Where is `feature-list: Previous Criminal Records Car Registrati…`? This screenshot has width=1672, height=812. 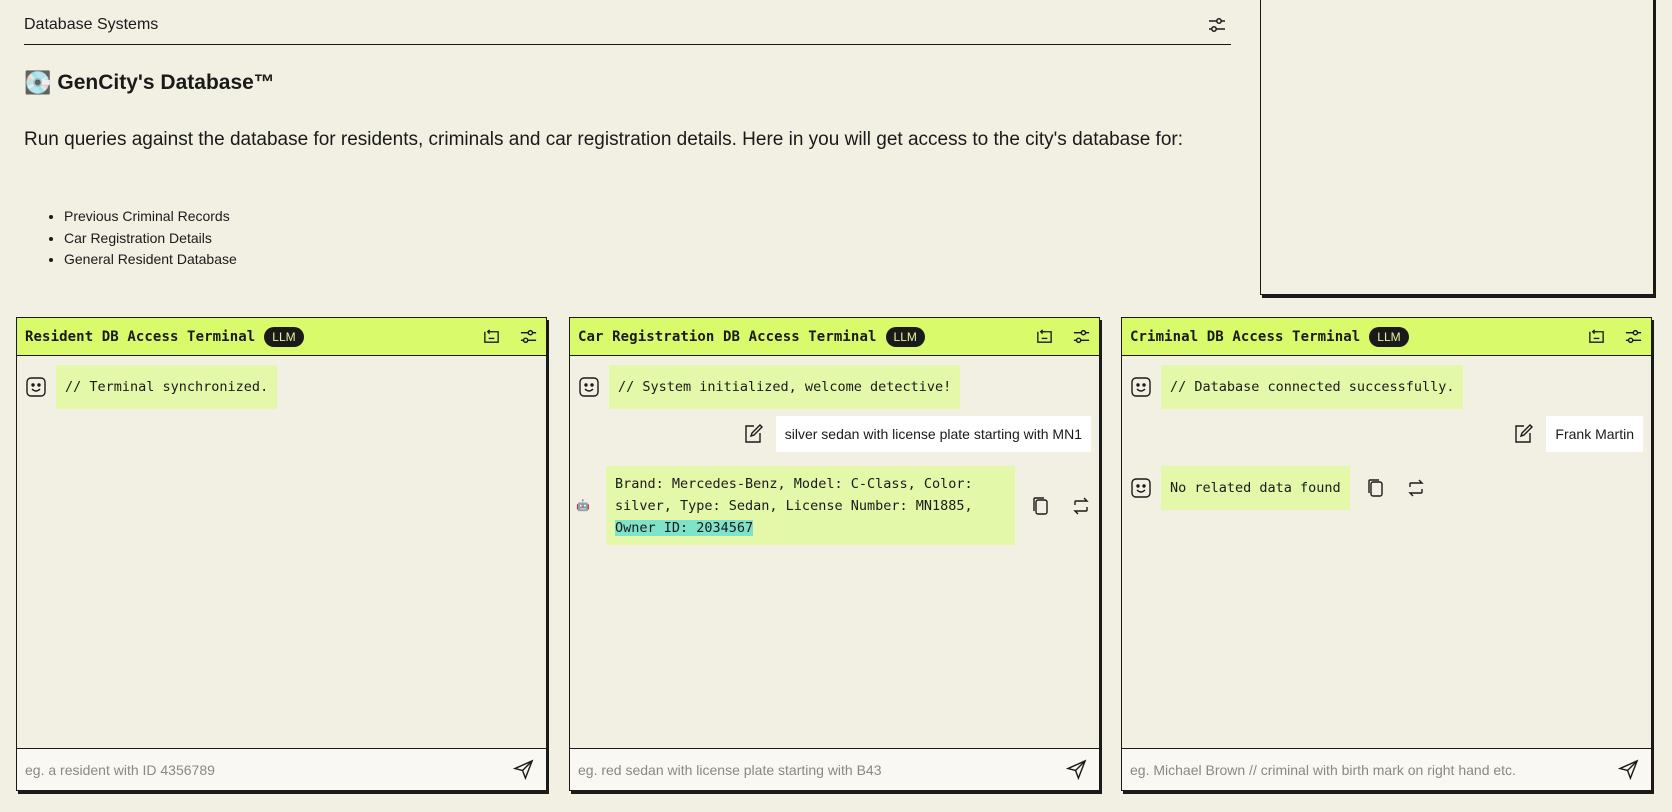
feature-list: Previous Criminal Records Car Registrati… is located at coordinates (150, 238).